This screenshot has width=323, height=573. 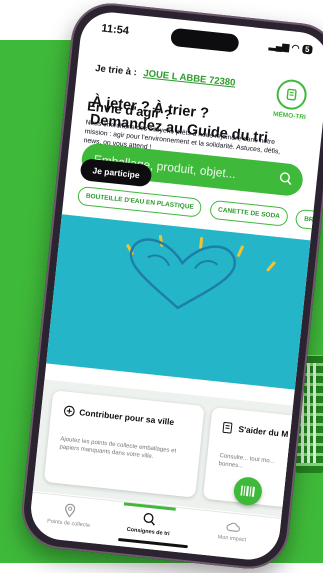 What do you see at coordinates (249, 213) in the screenshot?
I see `chip-canette: CANETTE DE SODA` at bounding box center [249, 213].